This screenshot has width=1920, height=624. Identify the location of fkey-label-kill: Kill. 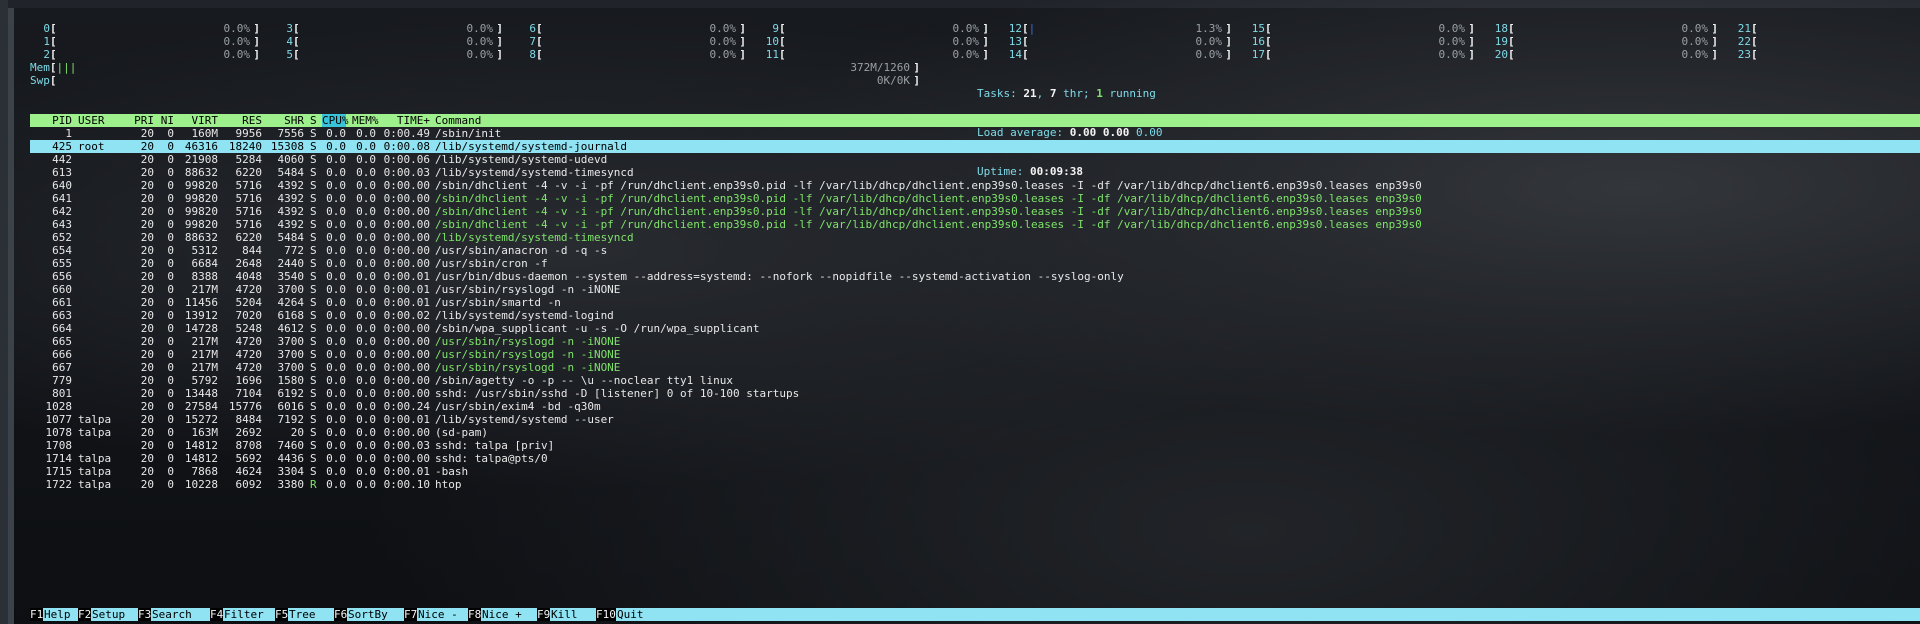
(564, 614).